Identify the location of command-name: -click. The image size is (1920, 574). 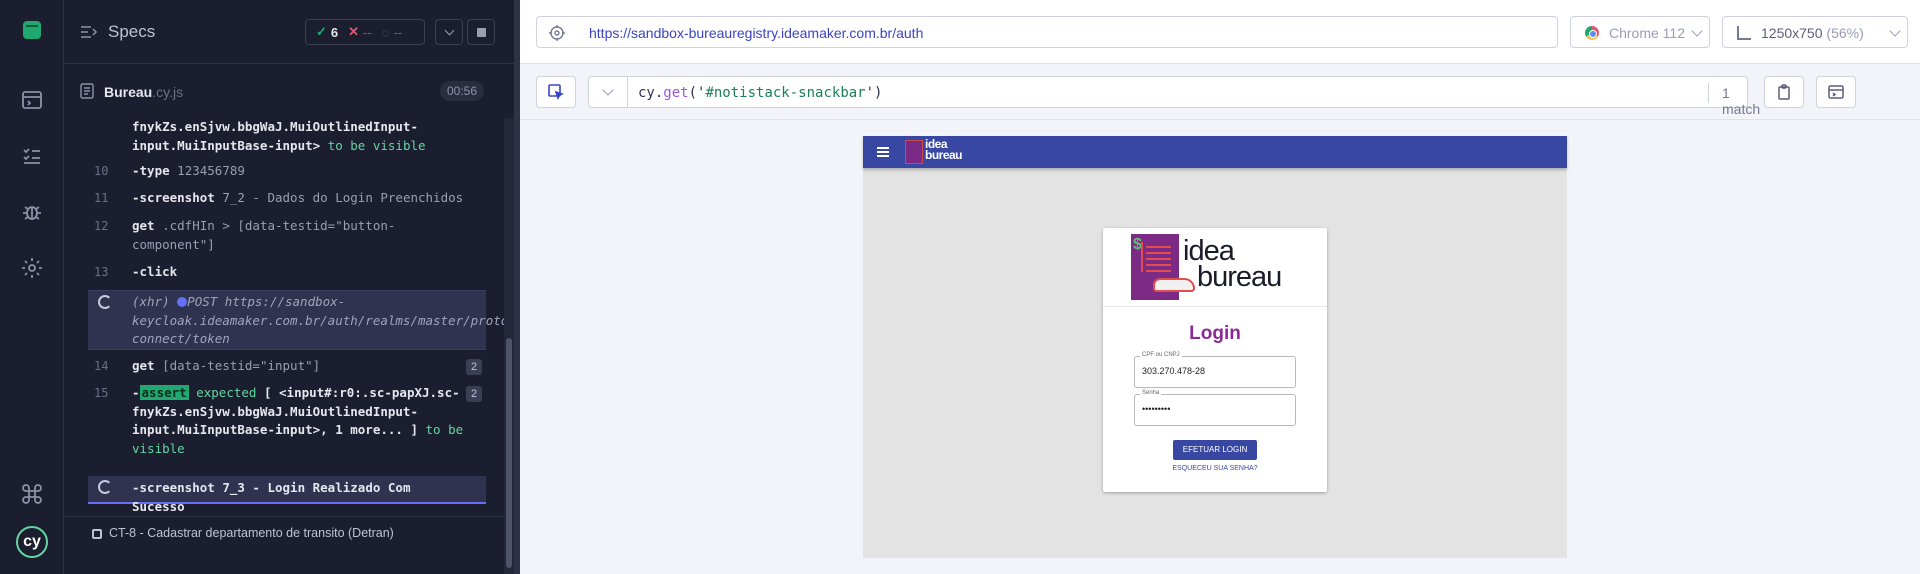
(155, 271).